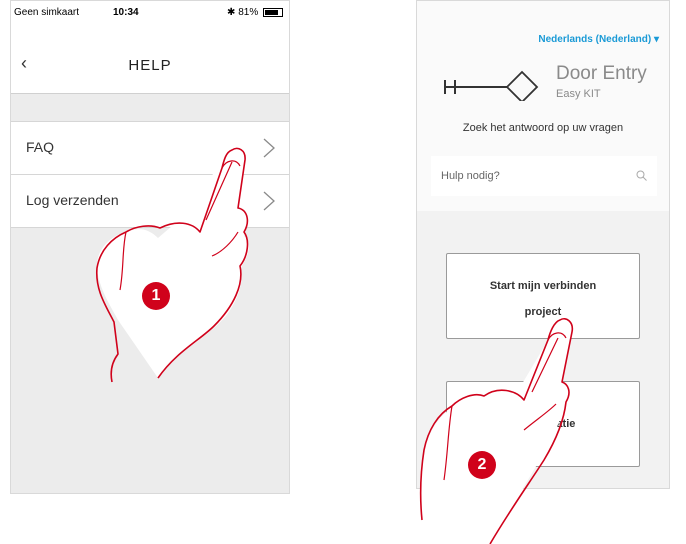  What do you see at coordinates (595, 39) in the screenshot?
I see `language-label: Nederlands (Nederland)` at bounding box center [595, 39].